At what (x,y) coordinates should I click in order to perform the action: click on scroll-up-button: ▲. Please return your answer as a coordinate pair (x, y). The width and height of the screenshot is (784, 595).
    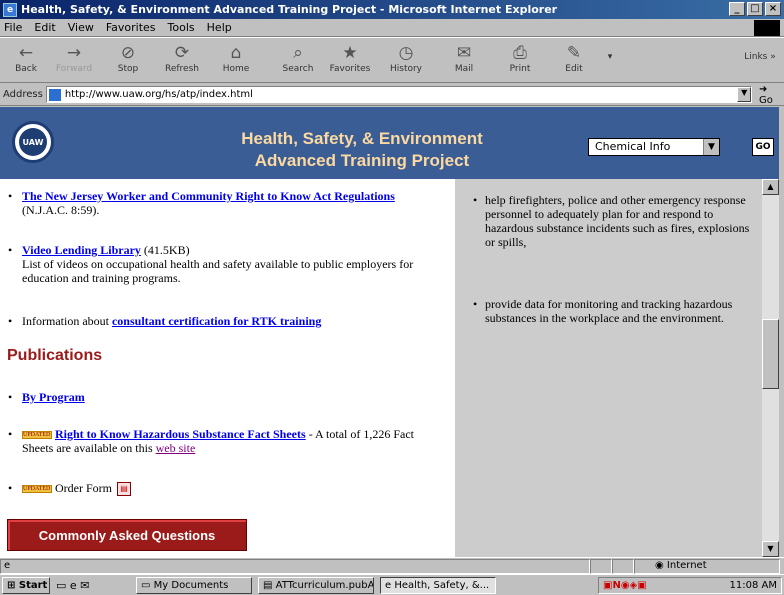
    Looking at the image, I should click on (770, 187).